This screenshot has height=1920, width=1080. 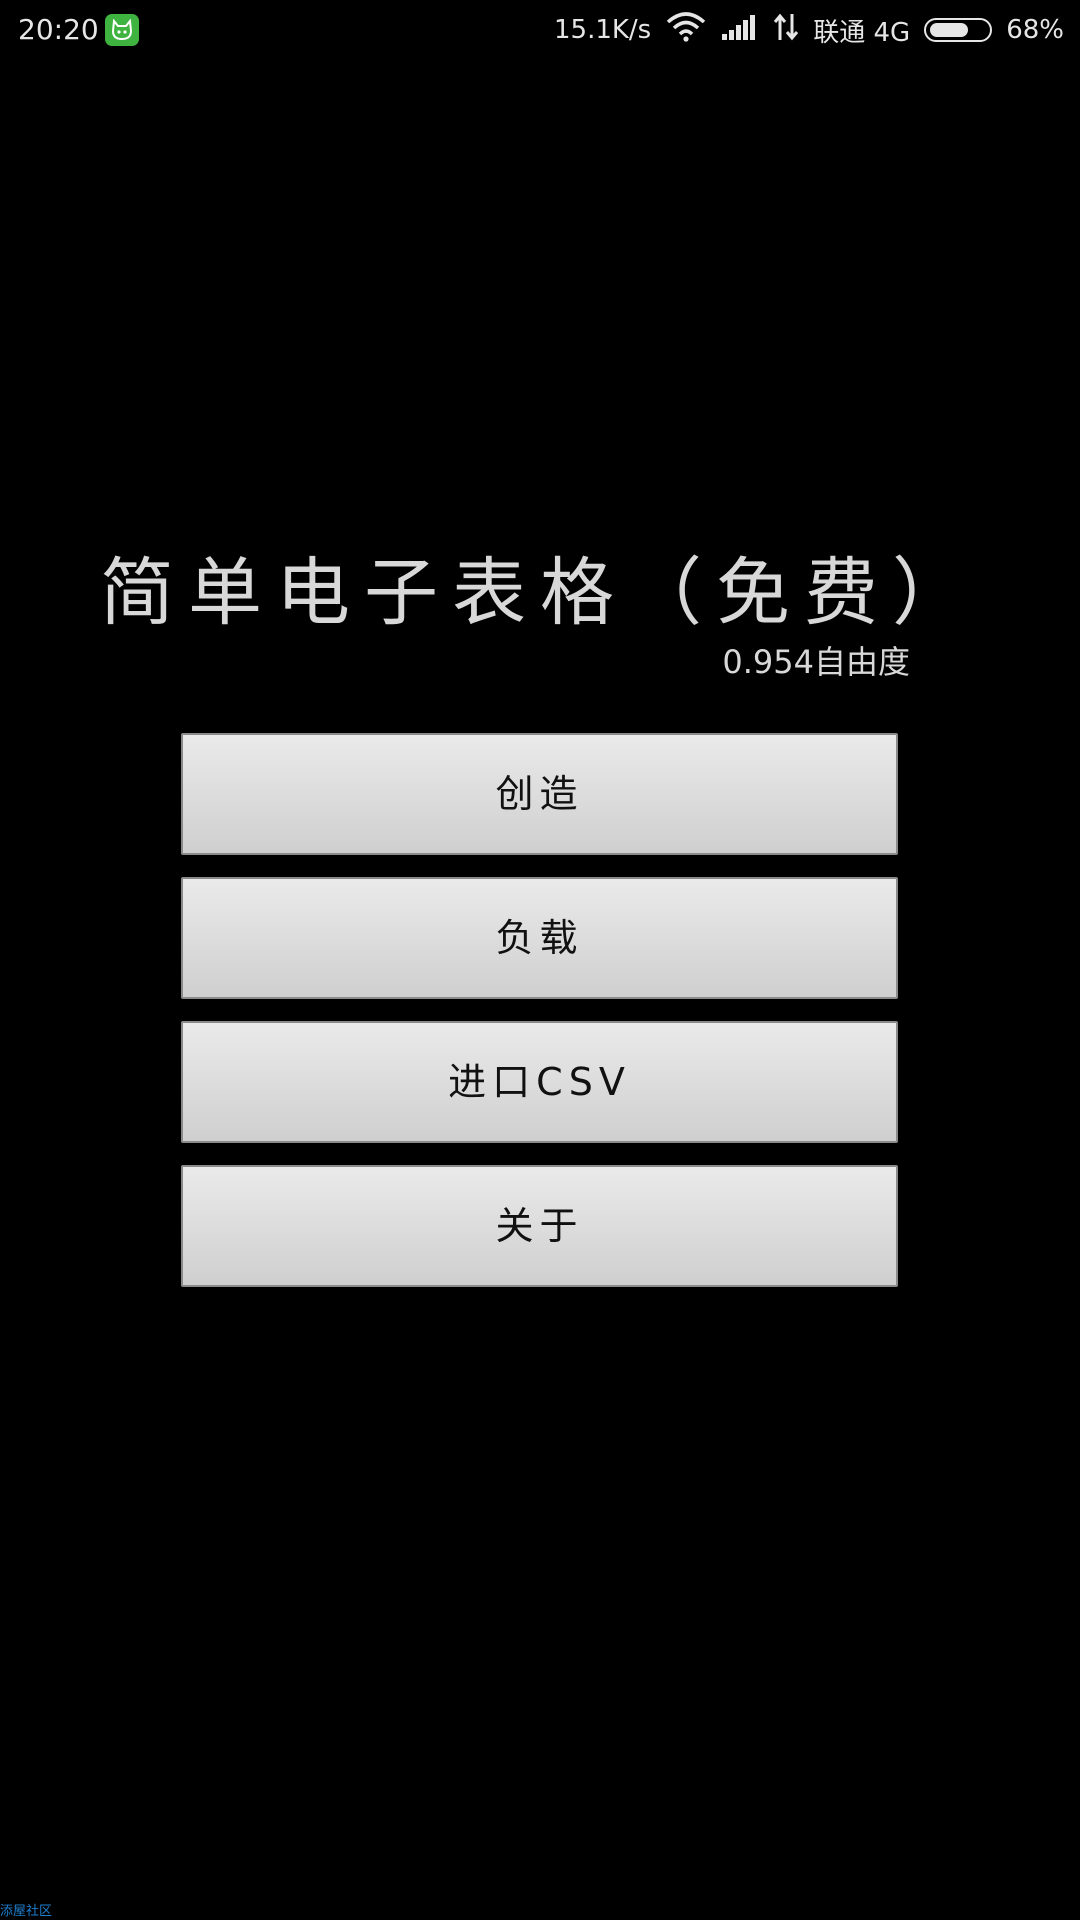 I want to click on carrier-label: 联通 4G, so click(x=862, y=32).